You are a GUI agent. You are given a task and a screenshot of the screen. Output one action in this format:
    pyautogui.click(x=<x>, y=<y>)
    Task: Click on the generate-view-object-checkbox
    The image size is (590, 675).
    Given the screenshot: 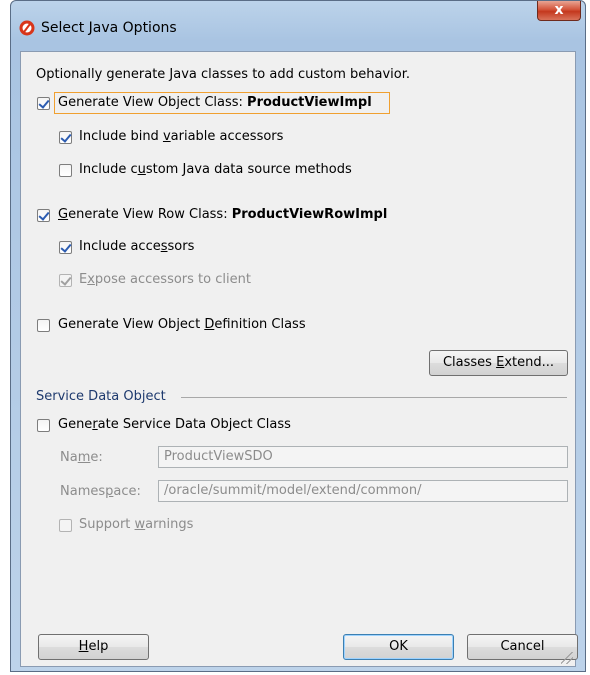 What is the action you would take?
    pyautogui.click(x=43, y=103)
    